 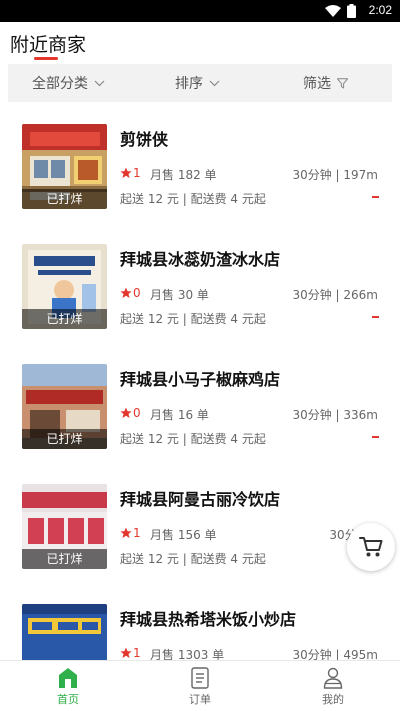 I want to click on order-icon, so click(x=200, y=678).